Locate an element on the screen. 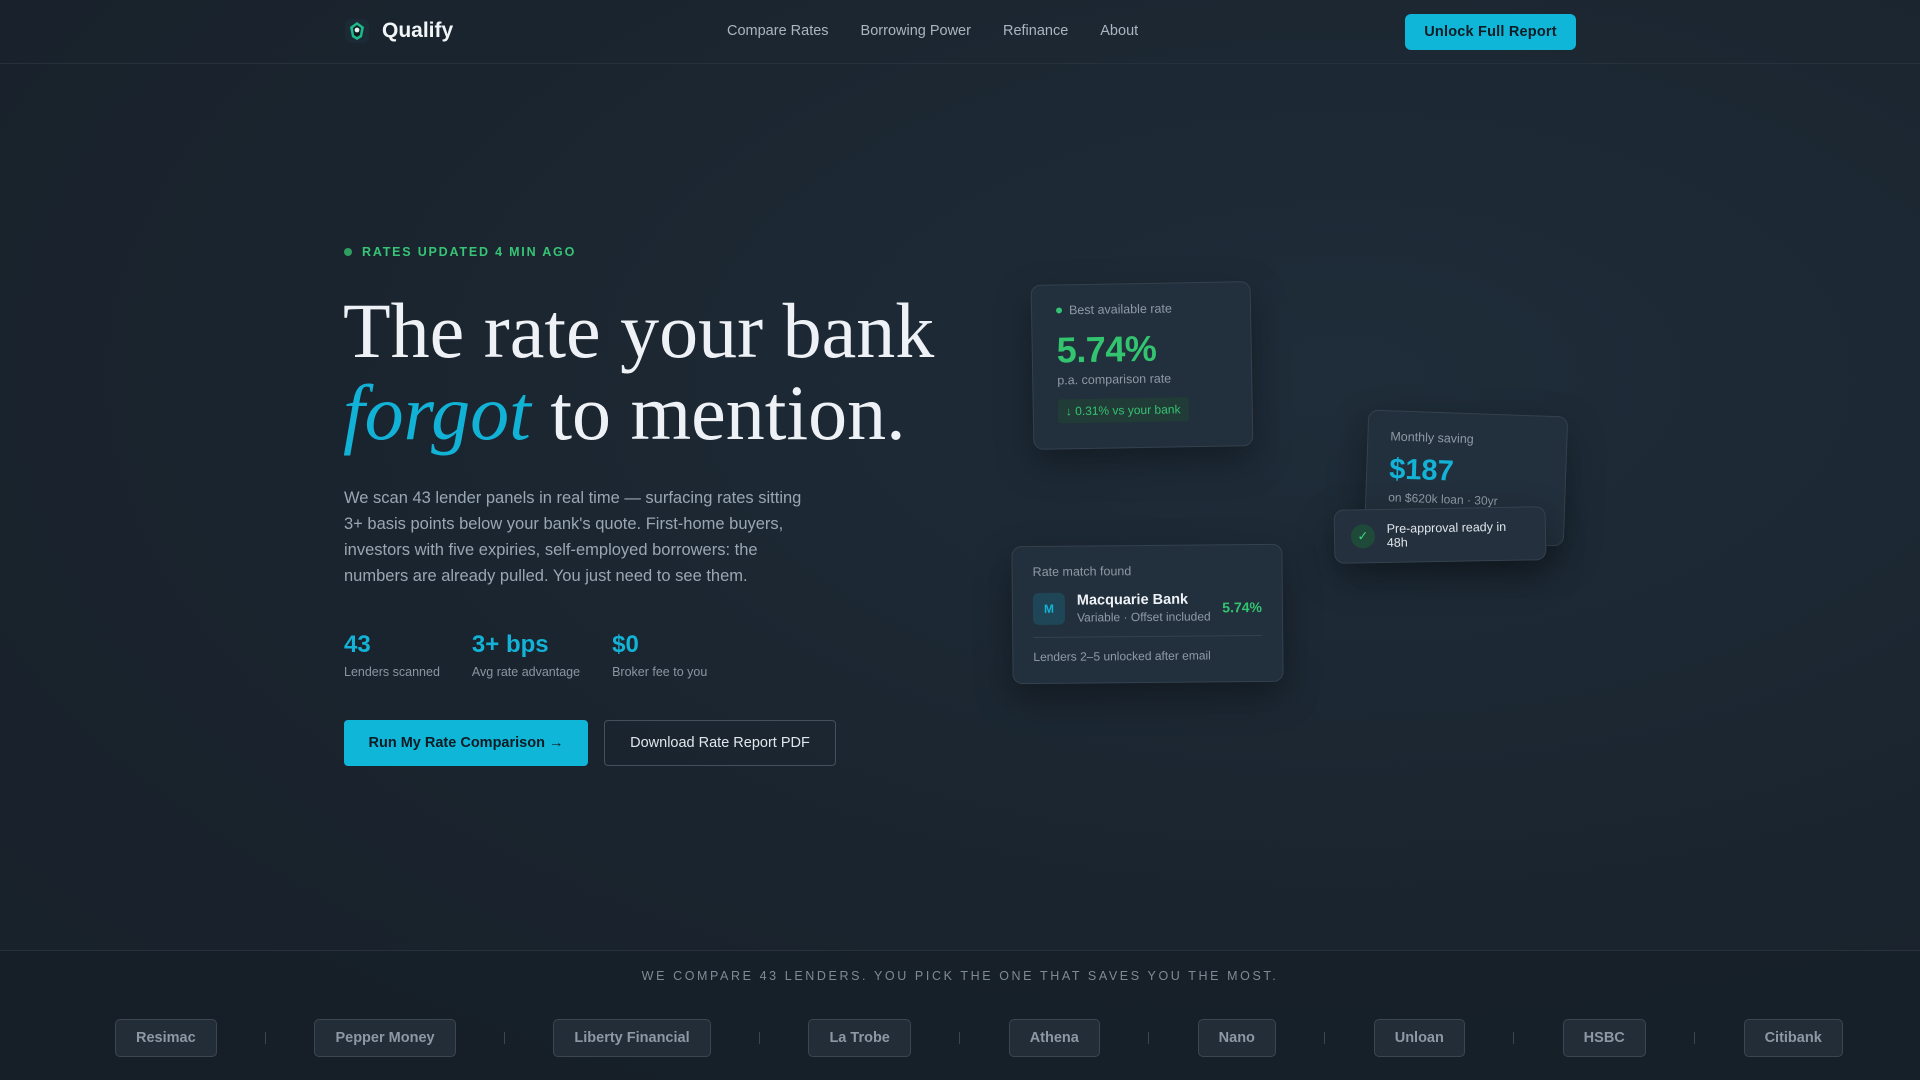 The image size is (1920, 1080). nav-link-about: About is located at coordinates (1119, 31).